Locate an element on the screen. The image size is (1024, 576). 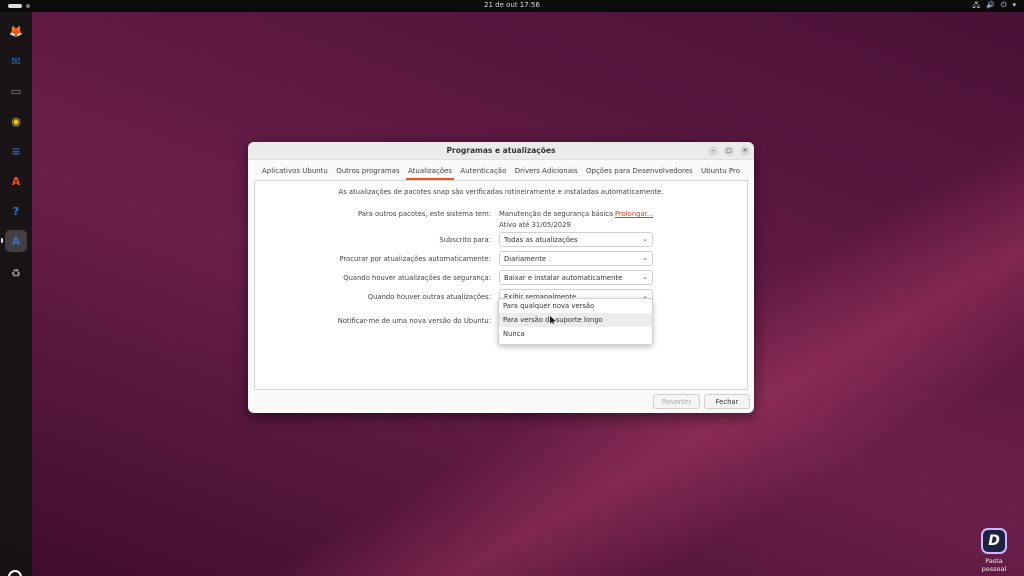
security-maintenance-text: Manutenção de segurança básica is located at coordinates (556, 214).